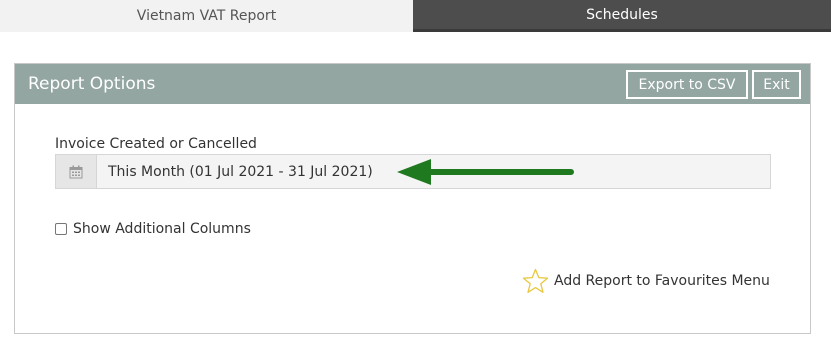  I want to click on add-to-favourites-link: Add Report to Favourites Menu, so click(646, 281).